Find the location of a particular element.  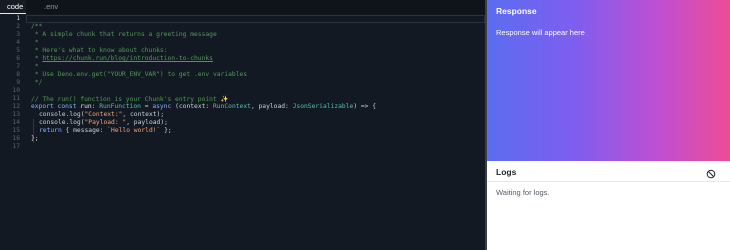

token-keyword: async is located at coordinates (162, 106).